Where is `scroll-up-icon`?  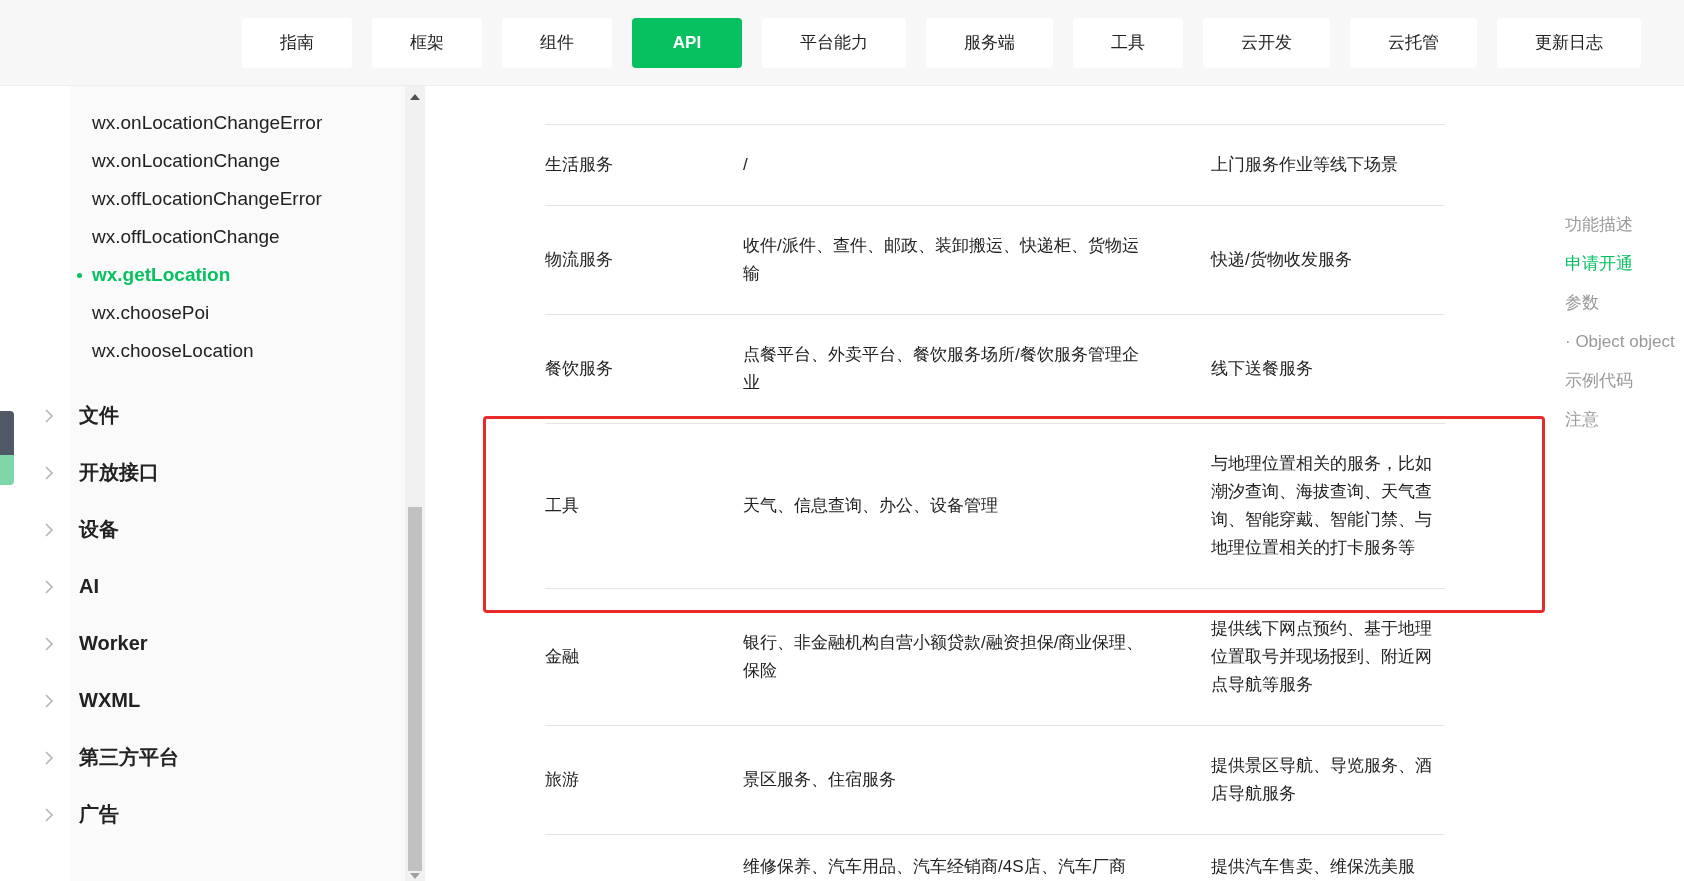
scroll-up-icon is located at coordinates (415, 97).